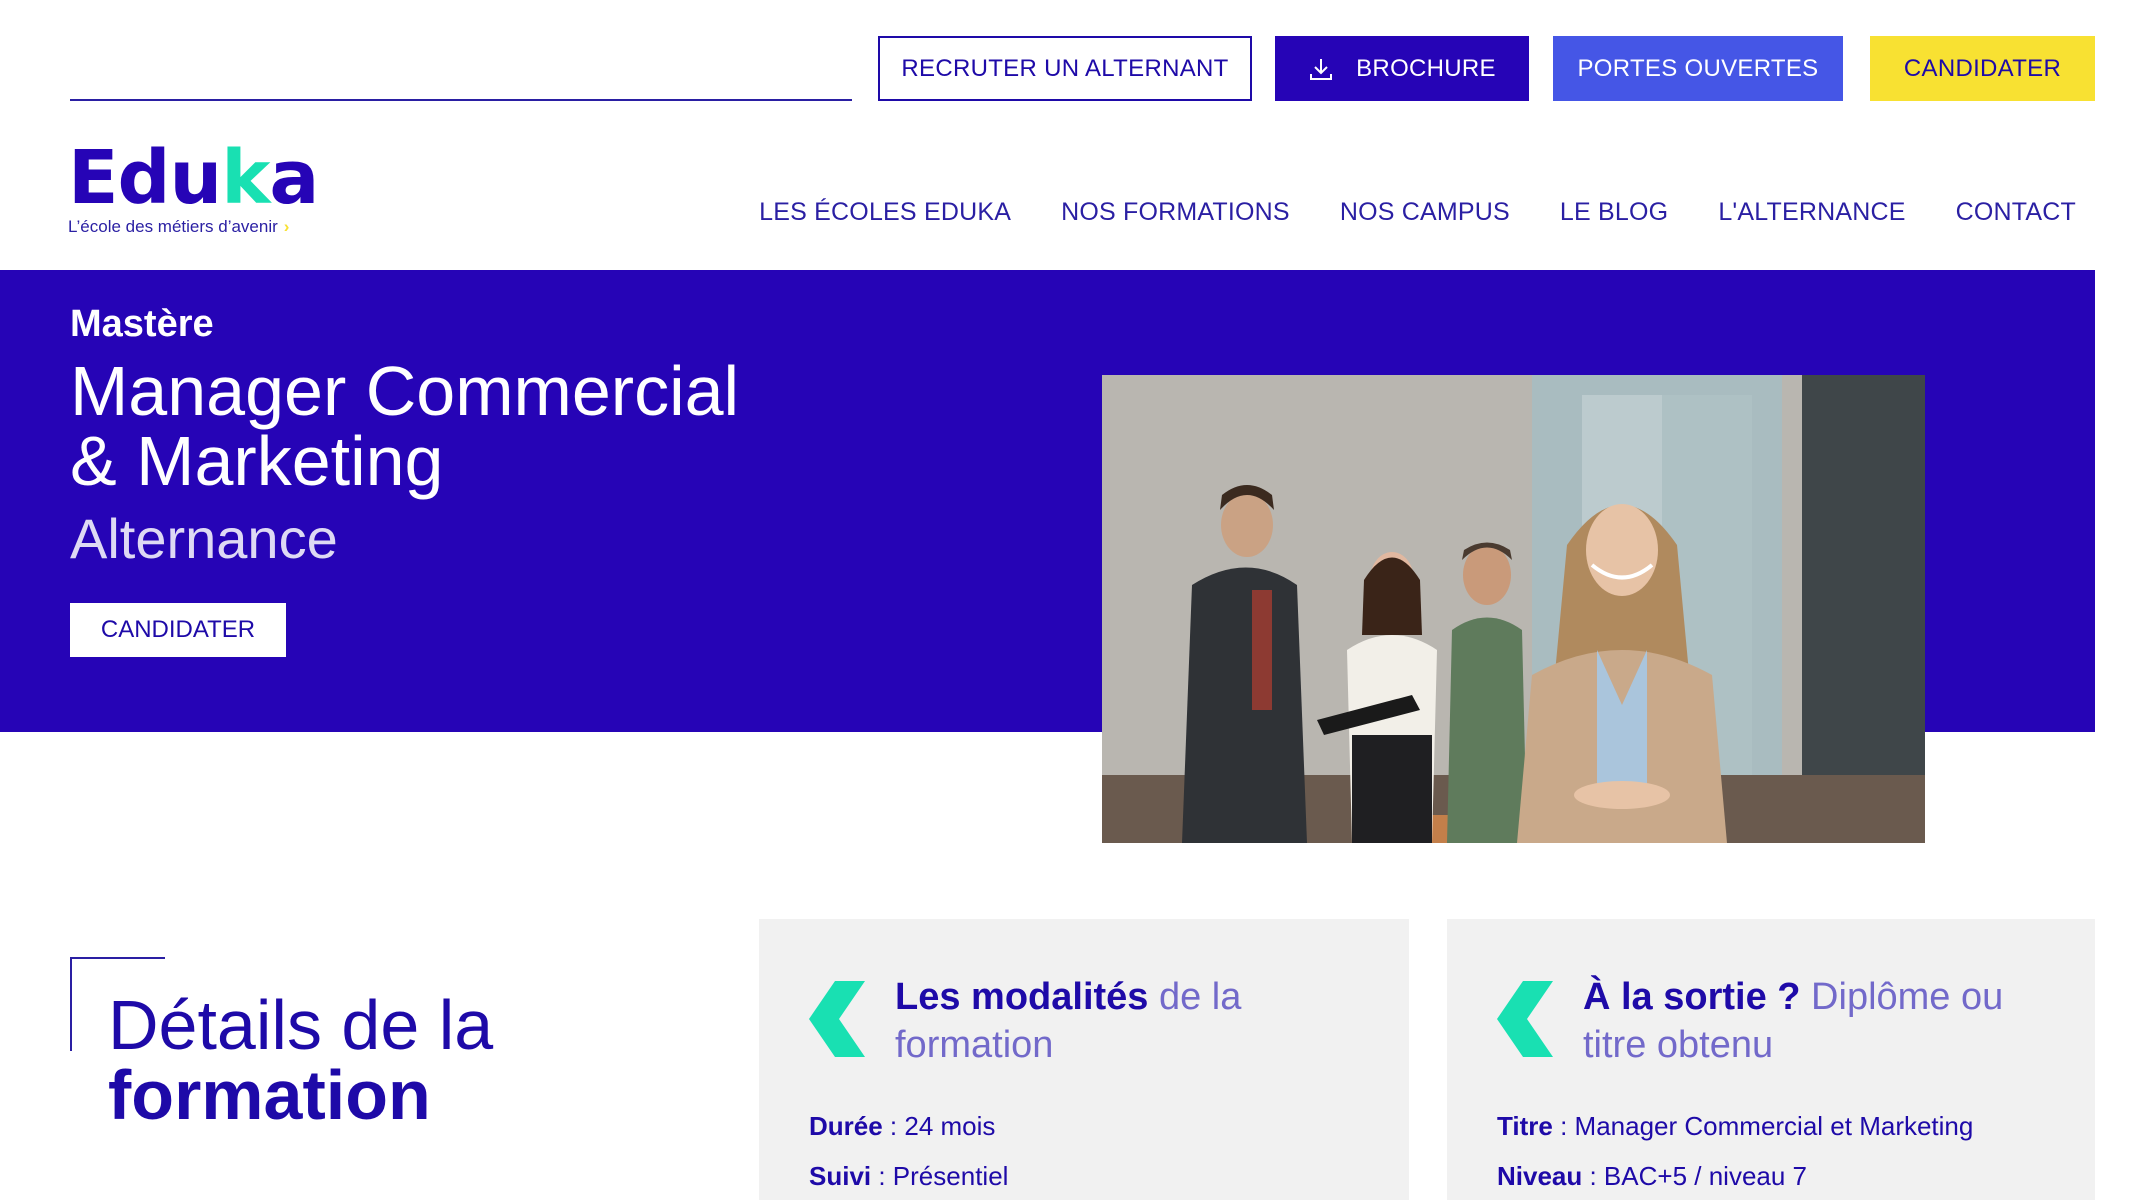 This screenshot has width=2130, height=1200. Describe the element at coordinates (173, 226) in the screenshot. I see `logo-tagline-text: L’école des métiers d’avenir` at that location.